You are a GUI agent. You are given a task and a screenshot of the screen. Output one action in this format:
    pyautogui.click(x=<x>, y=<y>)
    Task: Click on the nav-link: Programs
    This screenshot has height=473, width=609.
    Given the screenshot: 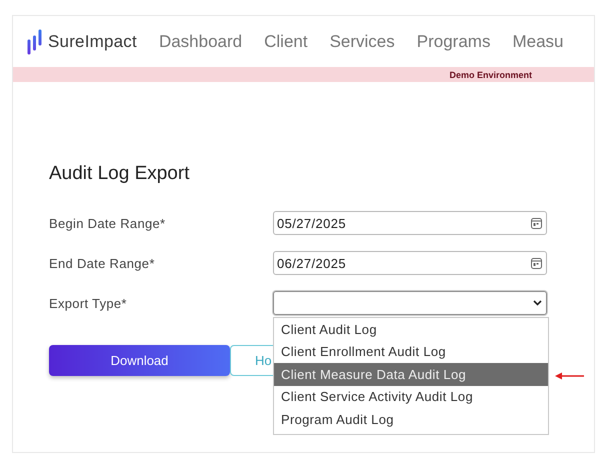 What is the action you would take?
    pyautogui.click(x=453, y=42)
    